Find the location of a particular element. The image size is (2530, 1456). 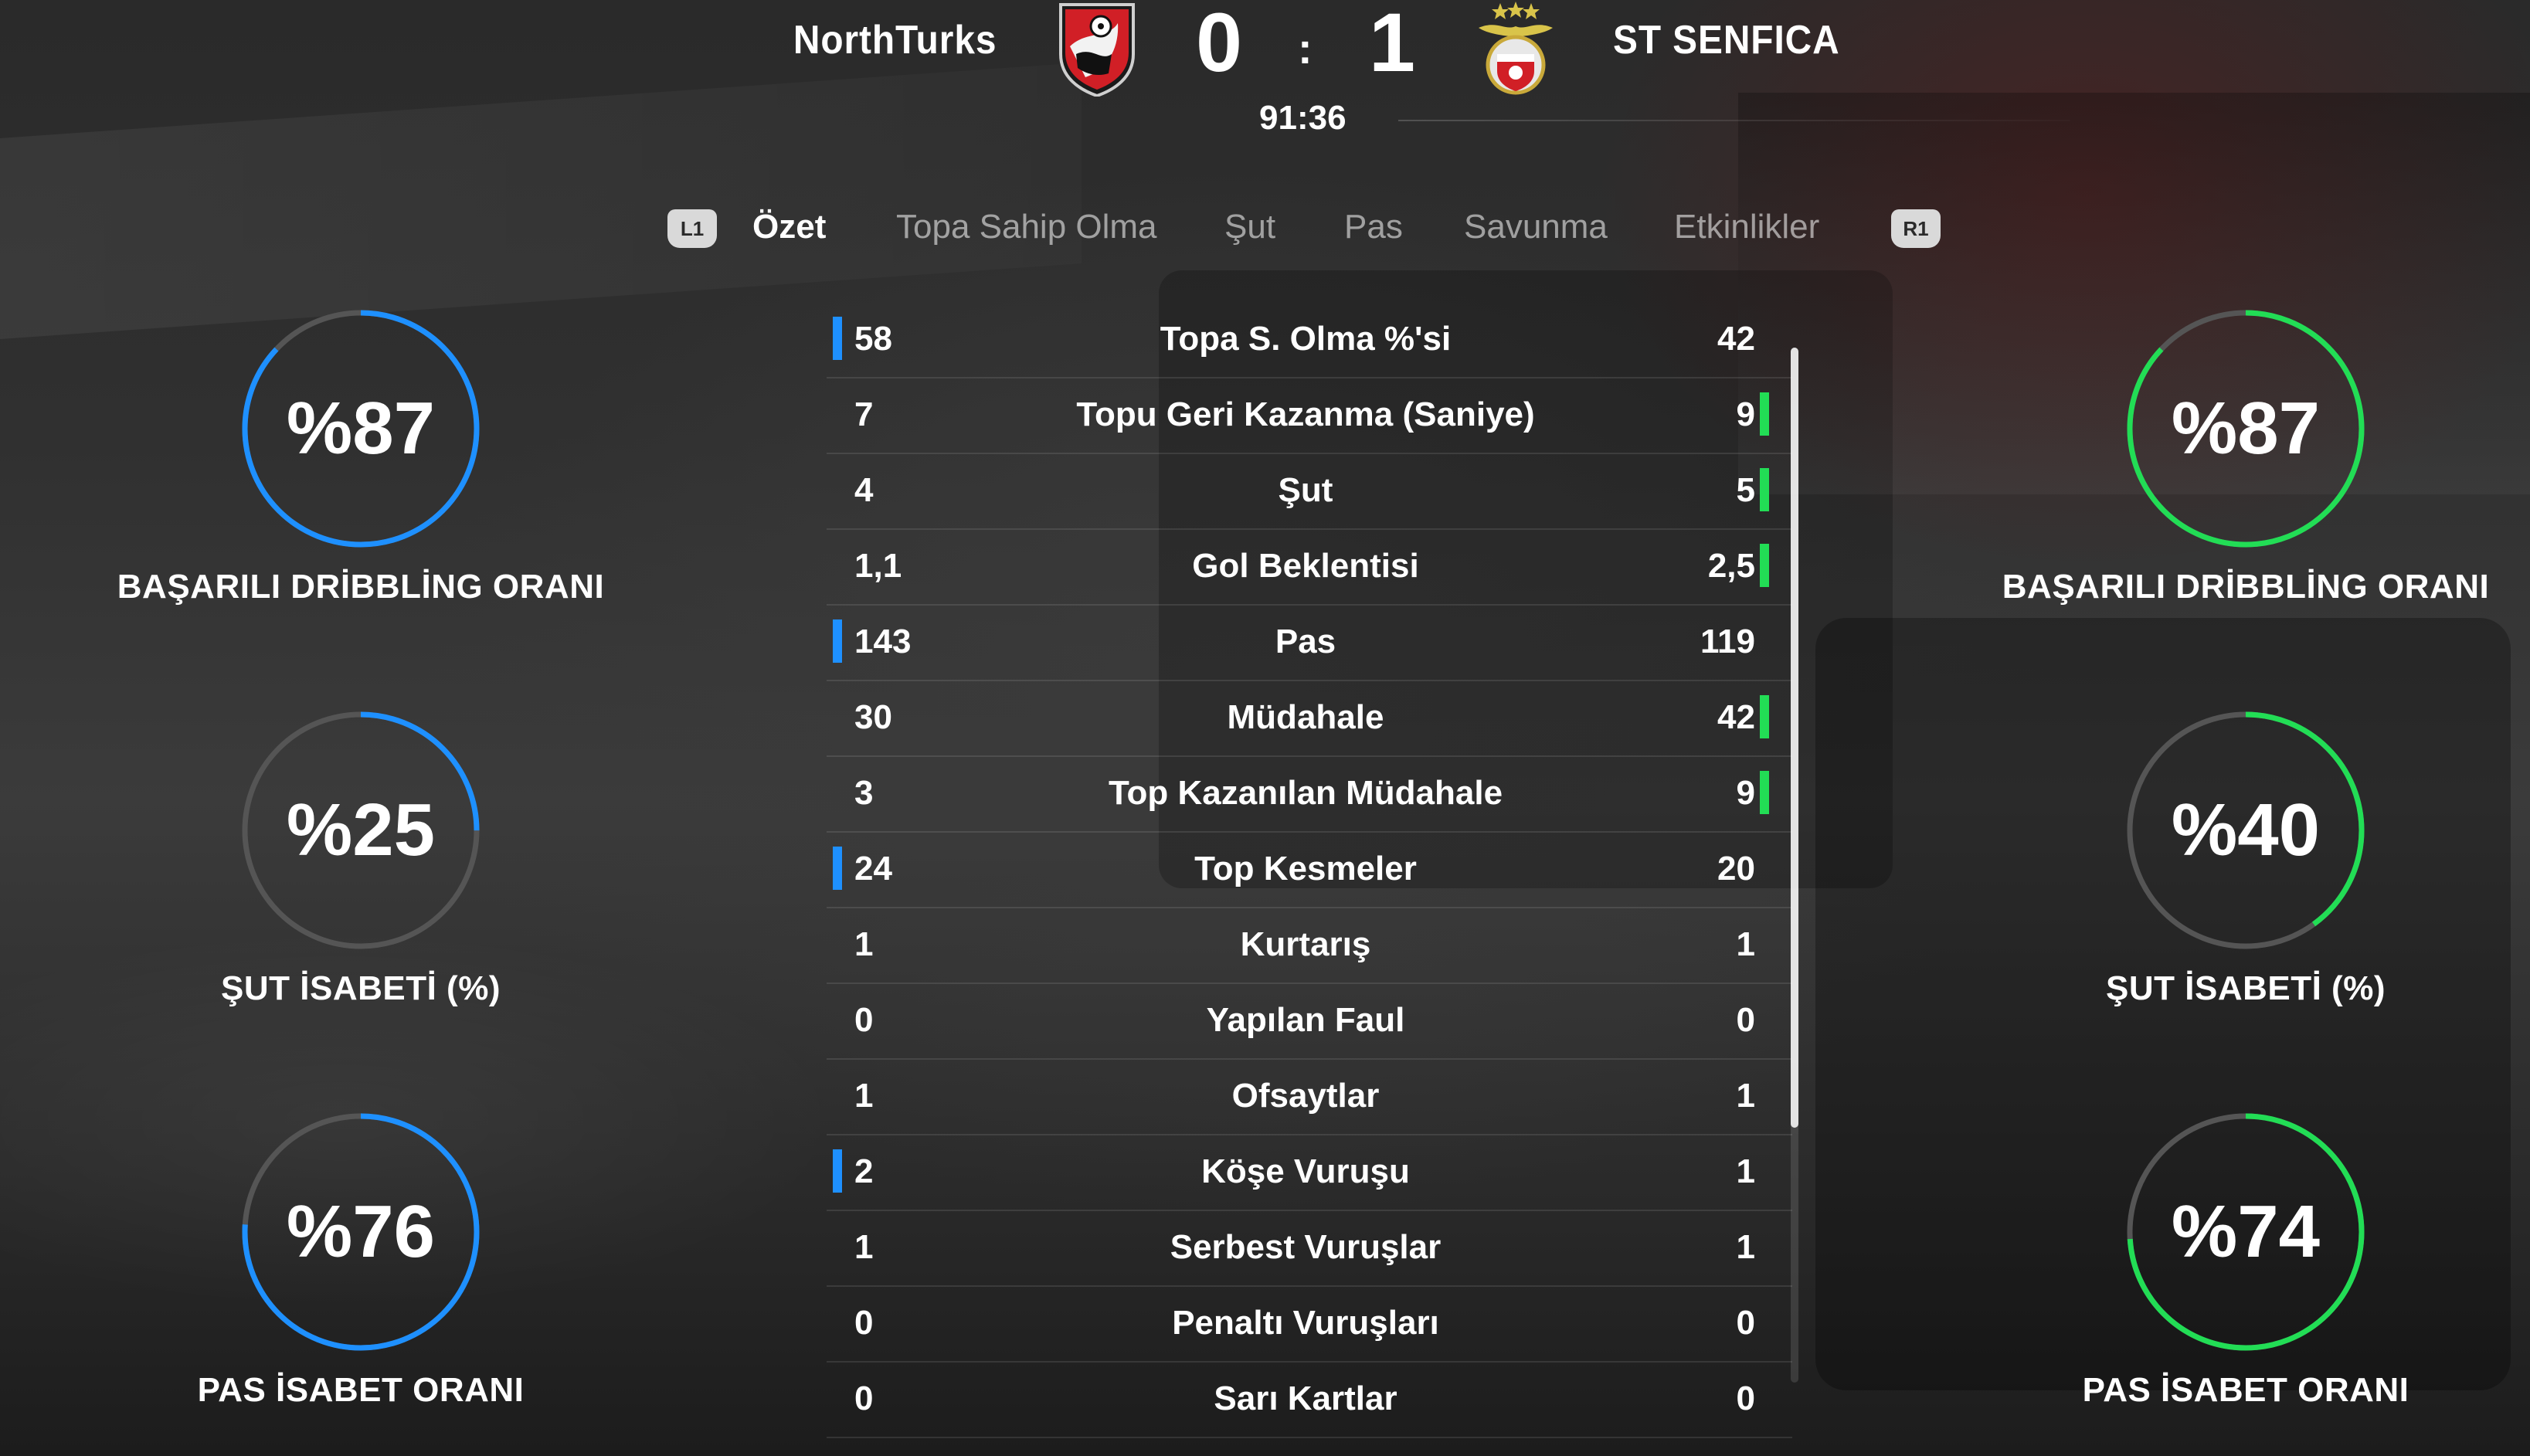

away-stat-value: 5 is located at coordinates (1745, 490).